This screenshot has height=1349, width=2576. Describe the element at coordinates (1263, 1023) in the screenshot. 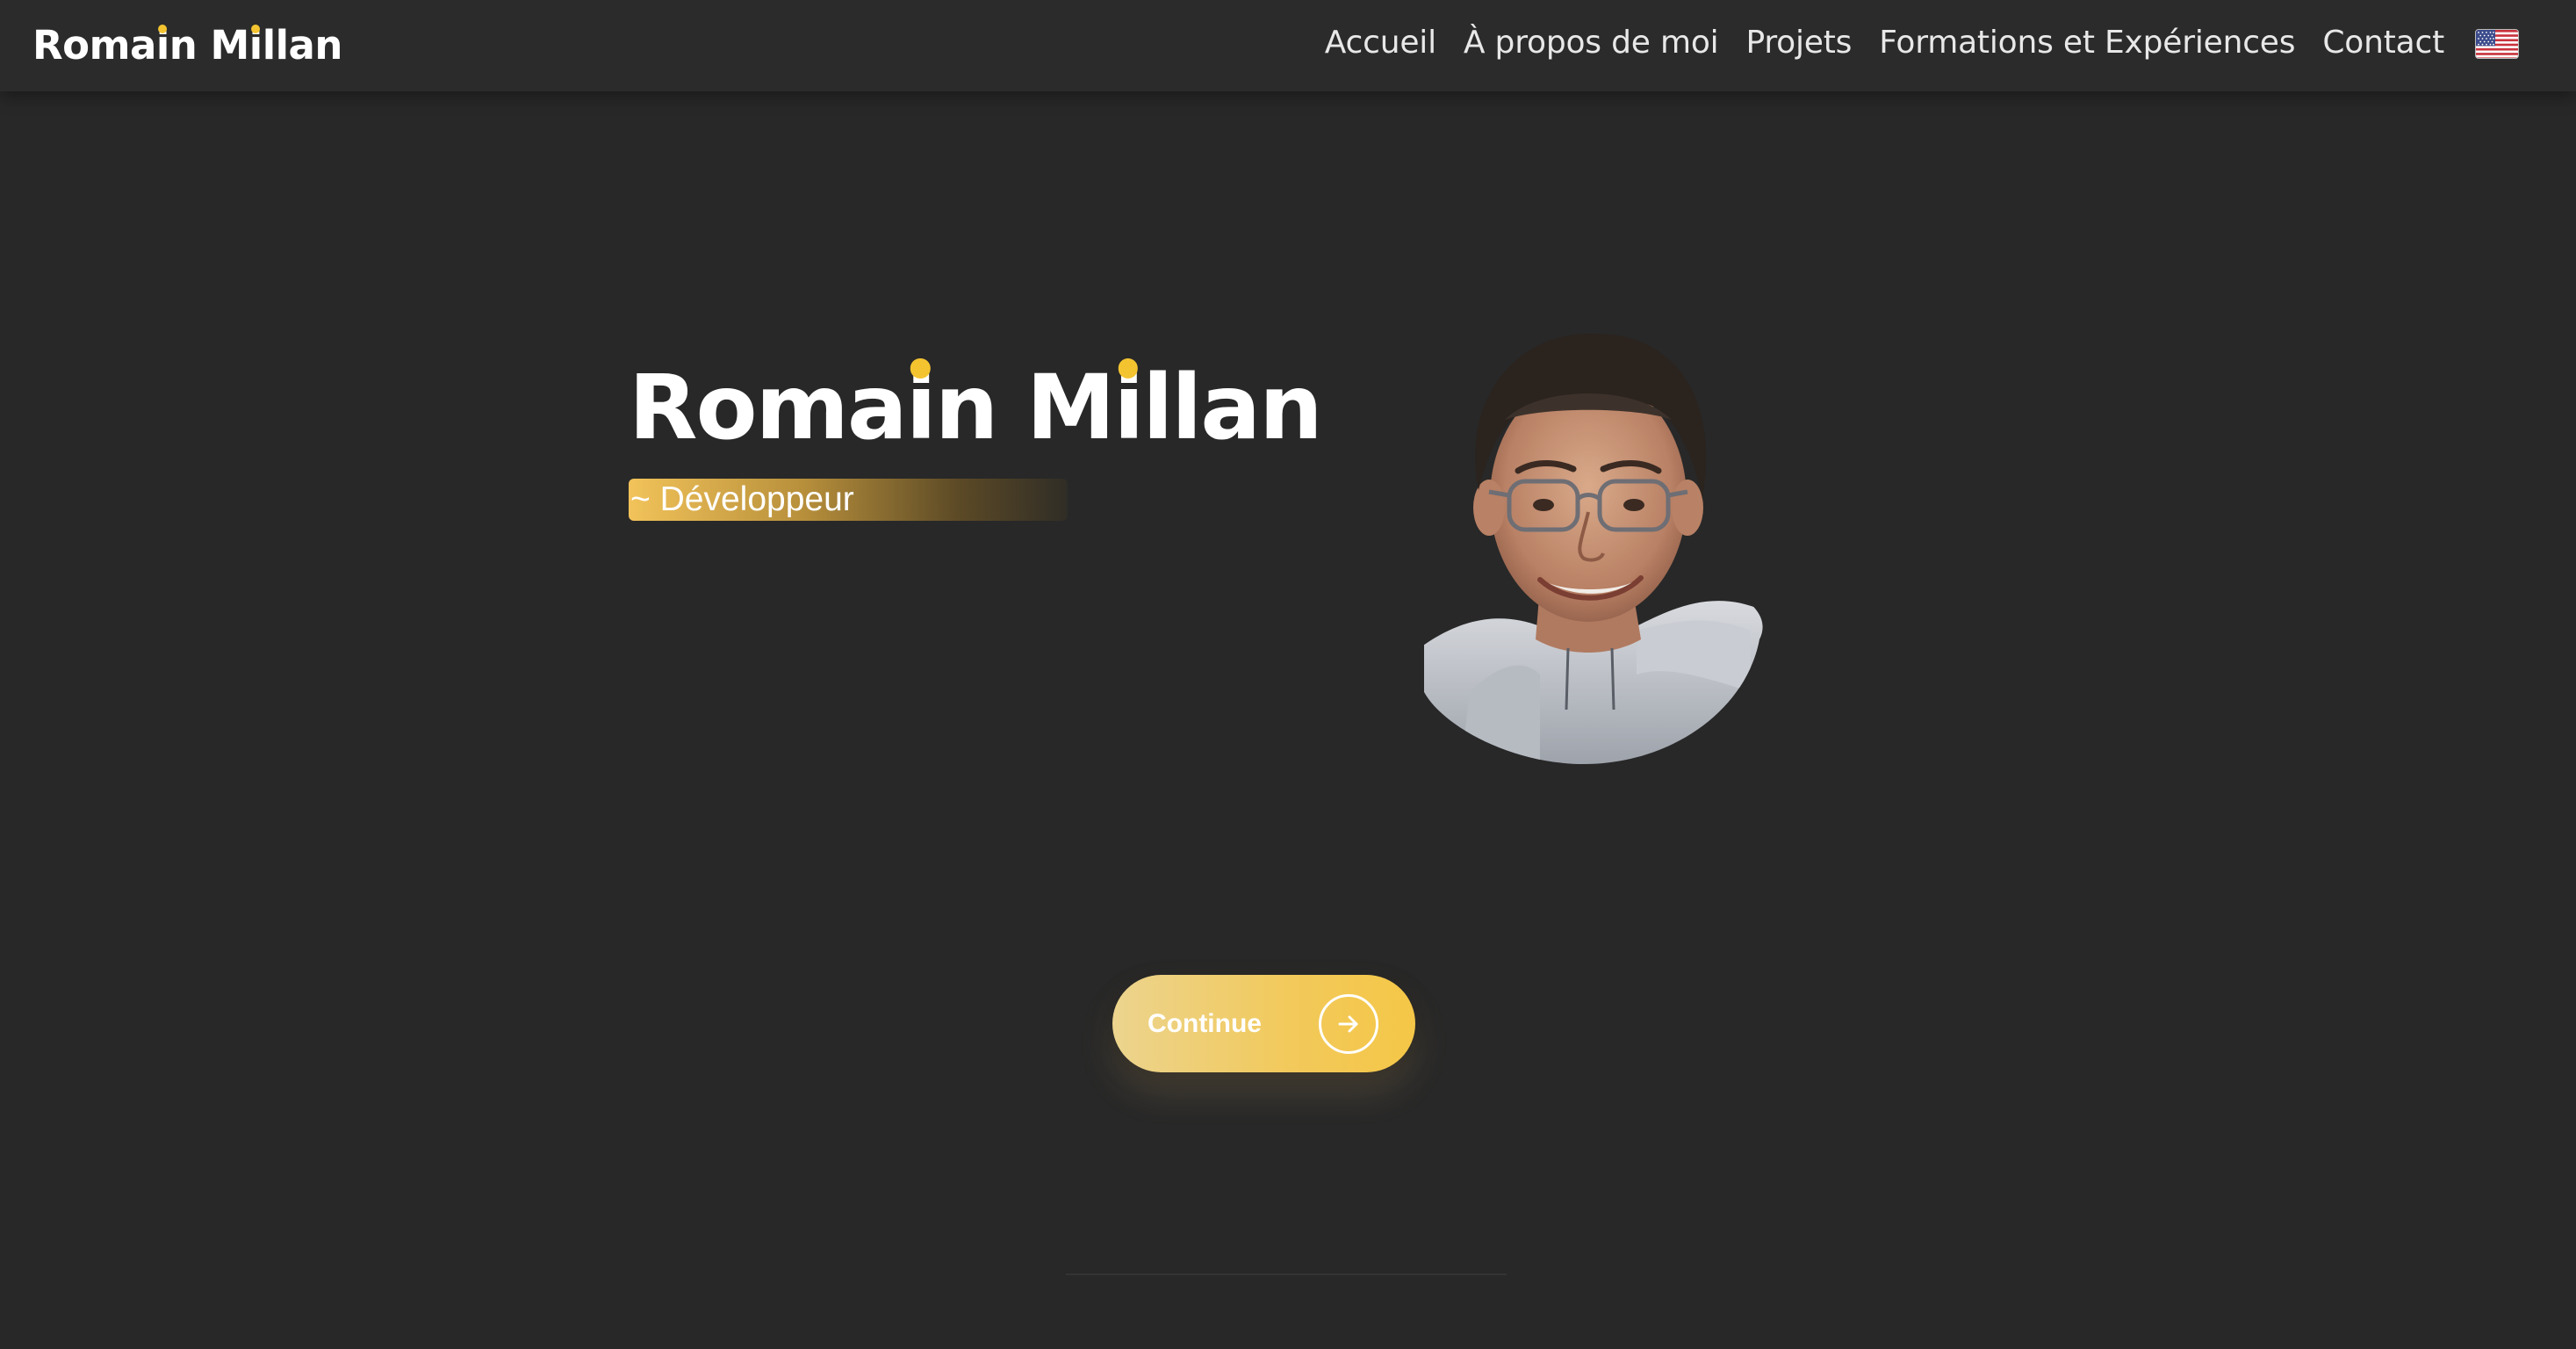

I see `continue-button: Continue` at that location.